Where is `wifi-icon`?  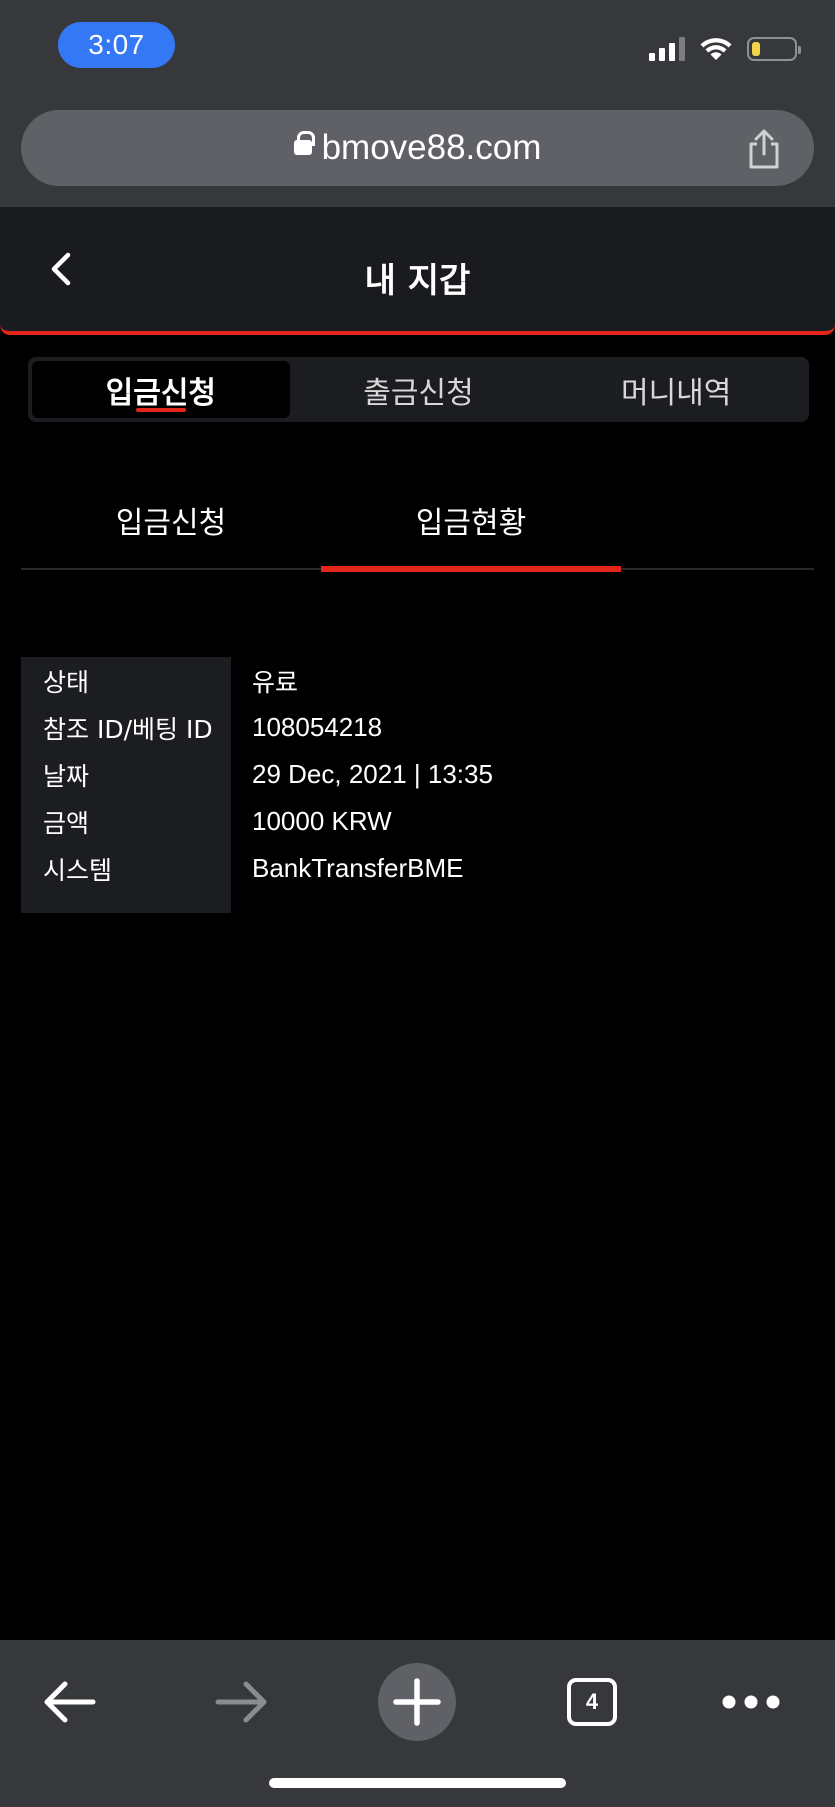
wifi-icon is located at coordinates (716, 49).